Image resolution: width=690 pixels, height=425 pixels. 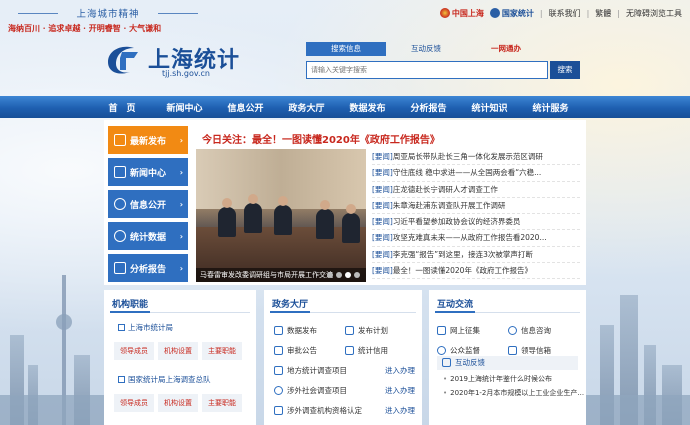 I want to click on org2-functions-button: 主要职能, so click(x=222, y=403).